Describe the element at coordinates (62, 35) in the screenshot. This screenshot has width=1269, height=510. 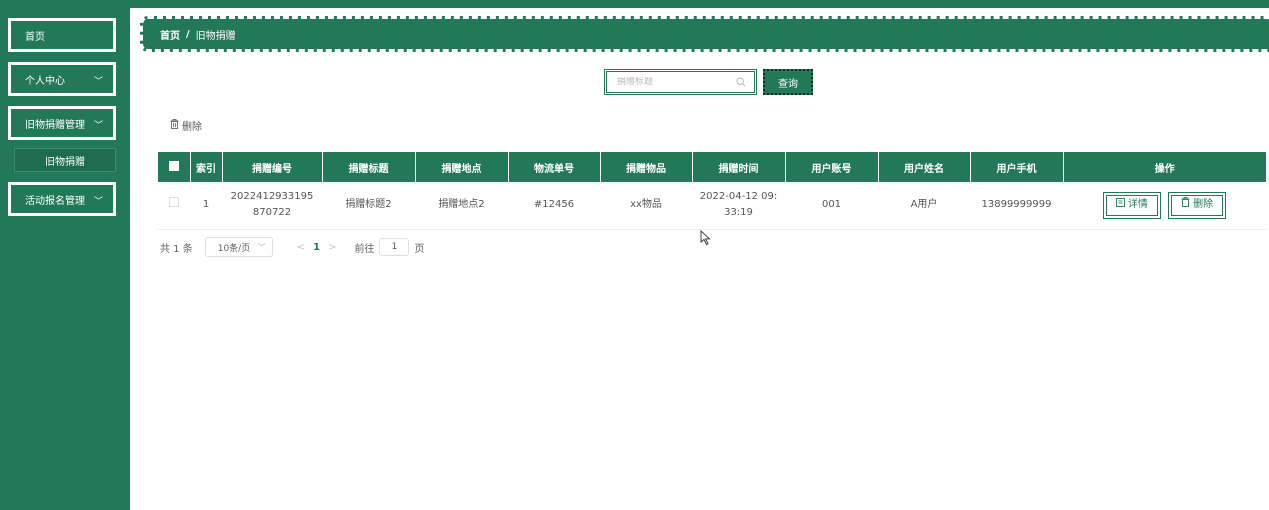
I see `sidebar-item-home: 首页` at that location.